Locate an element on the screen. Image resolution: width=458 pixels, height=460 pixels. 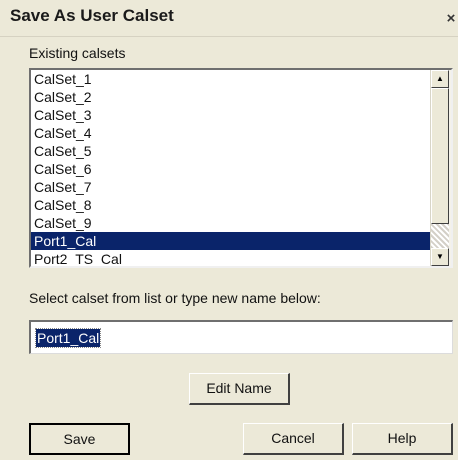
listbox-scrollbar: ▲ ▼ is located at coordinates (440, 168).